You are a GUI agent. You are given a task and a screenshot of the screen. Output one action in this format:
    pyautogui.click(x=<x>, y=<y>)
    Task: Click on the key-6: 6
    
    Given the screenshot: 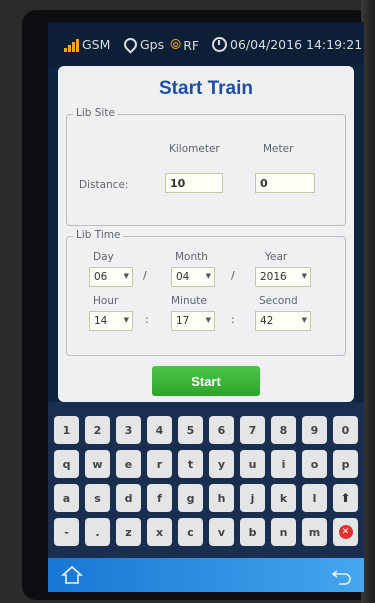 What is the action you would take?
    pyautogui.click(x=221, y=430)
    